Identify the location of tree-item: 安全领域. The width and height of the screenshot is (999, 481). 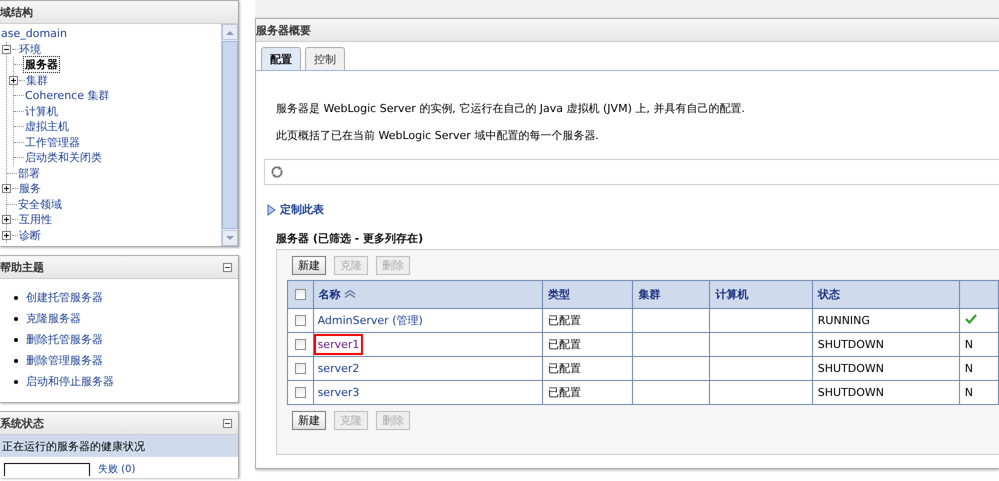
(40, 204).